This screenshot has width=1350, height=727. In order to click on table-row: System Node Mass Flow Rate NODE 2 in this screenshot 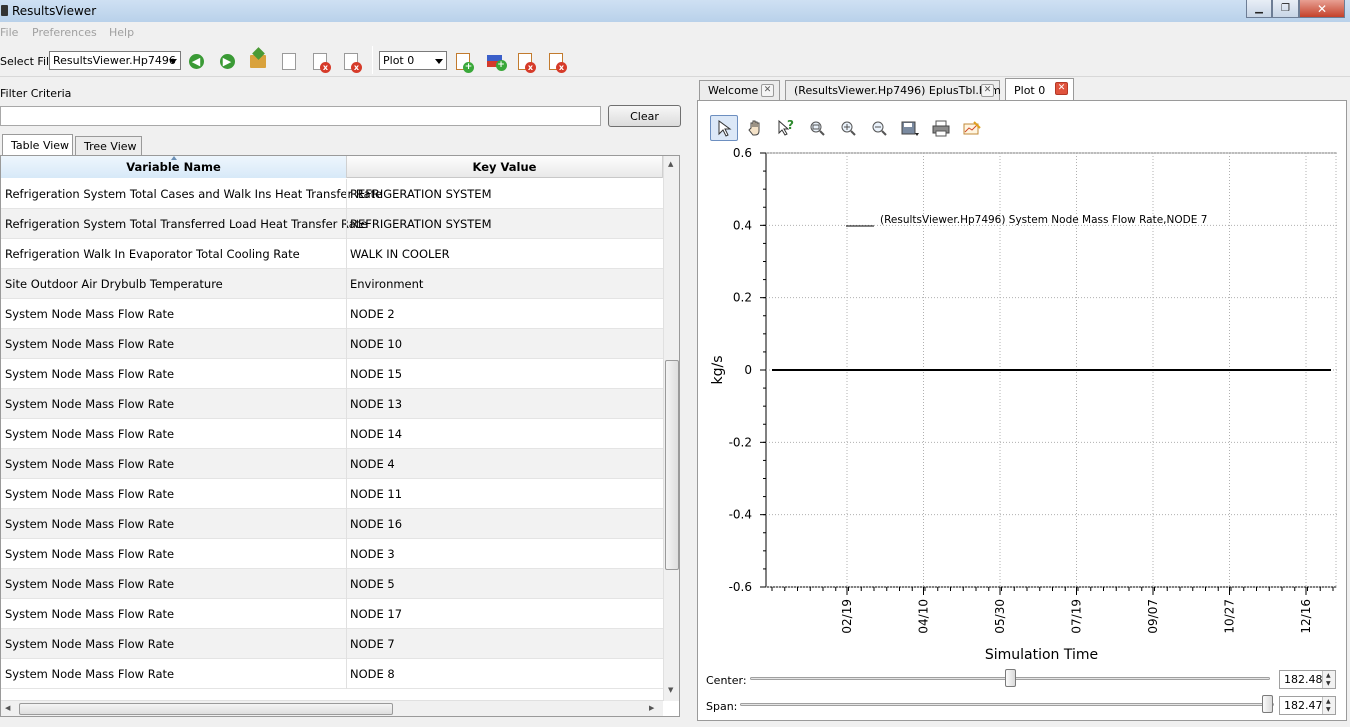, I will do `click(332, 314)`.